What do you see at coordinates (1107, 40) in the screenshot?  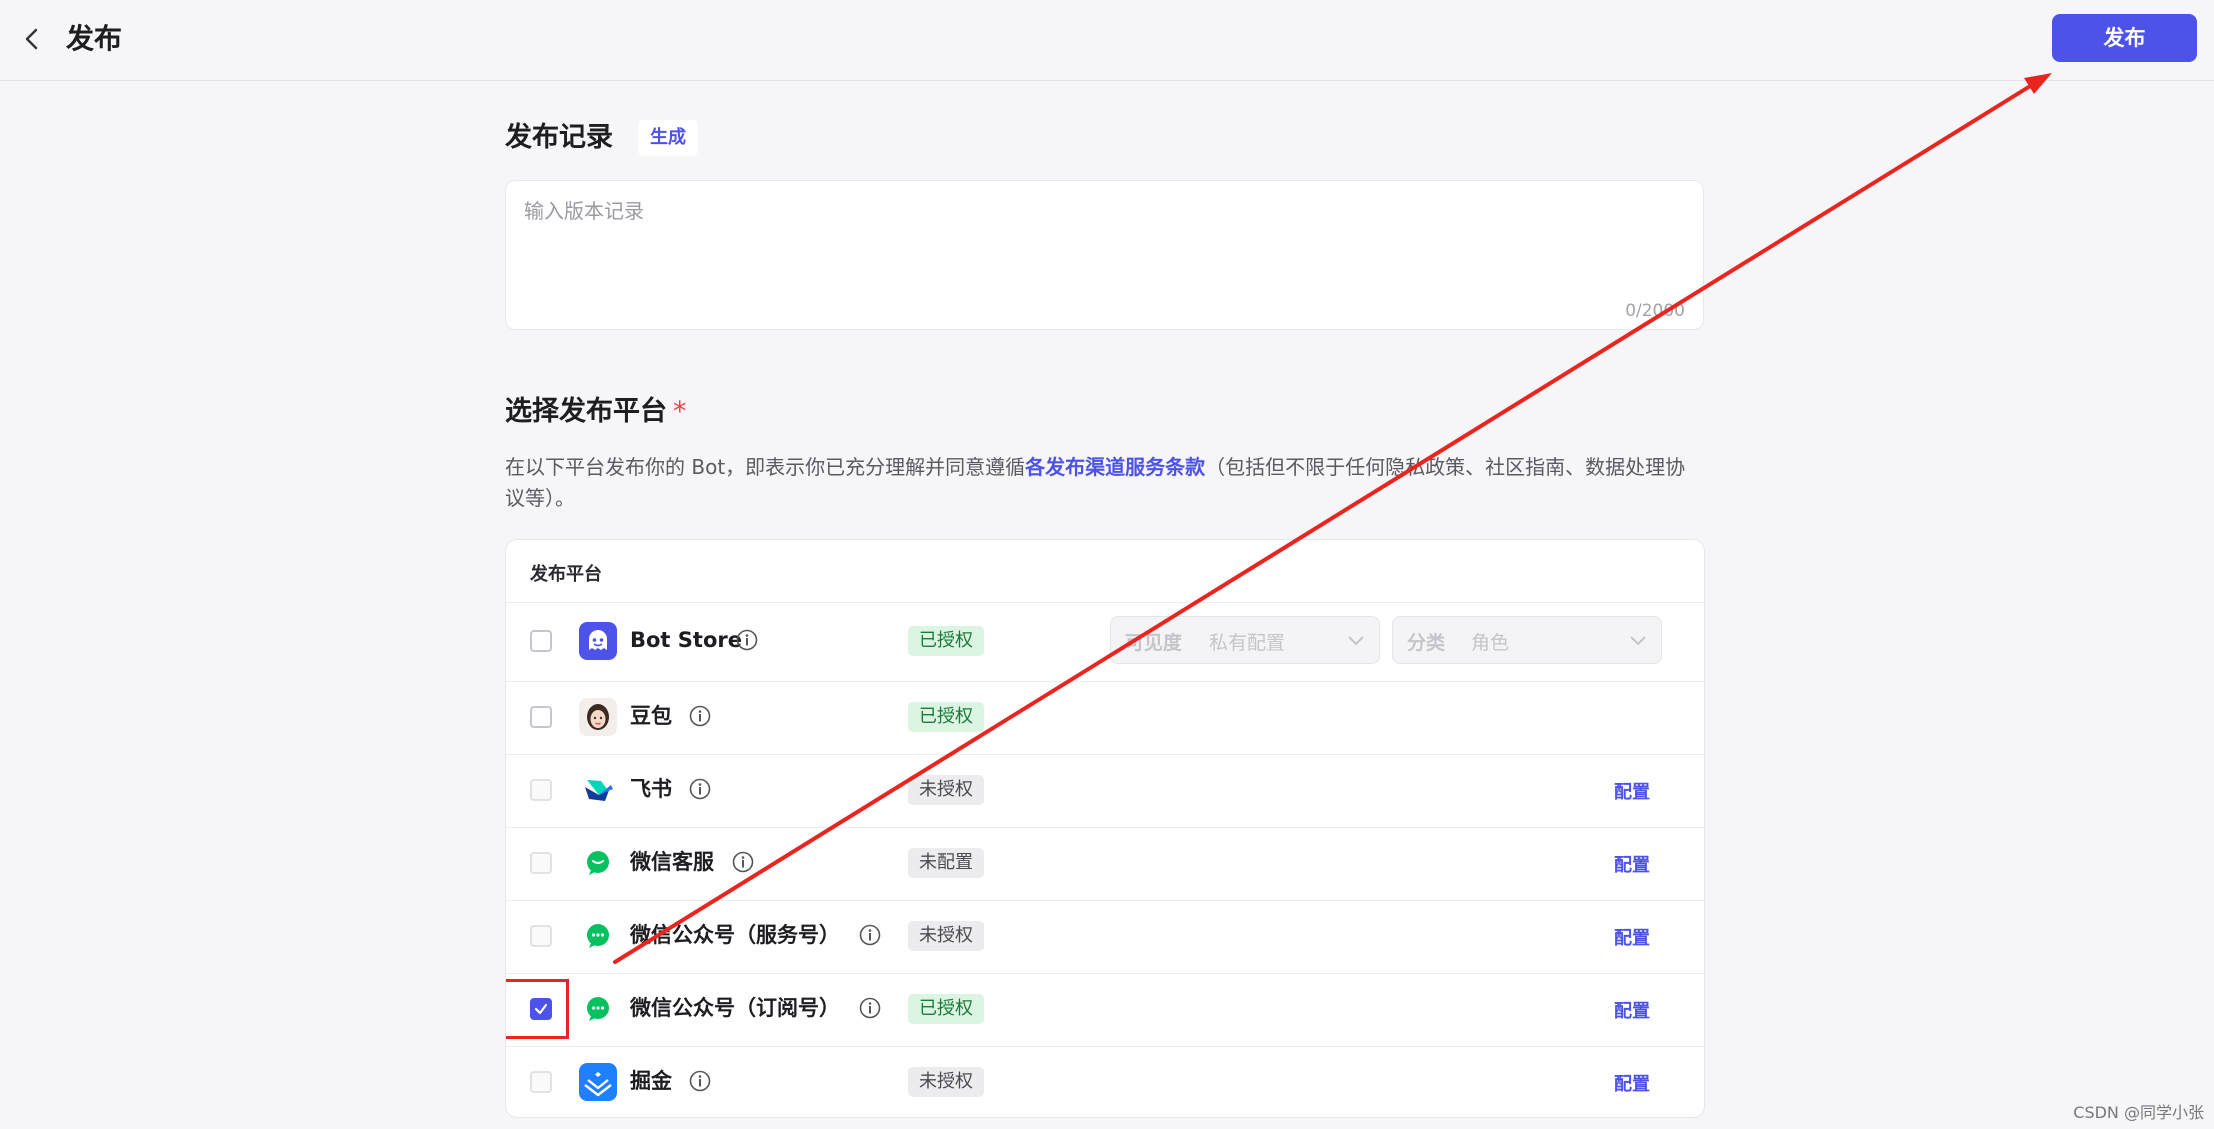 I see `top-bar: 发布 发布` at bounding box center [1107, 40].